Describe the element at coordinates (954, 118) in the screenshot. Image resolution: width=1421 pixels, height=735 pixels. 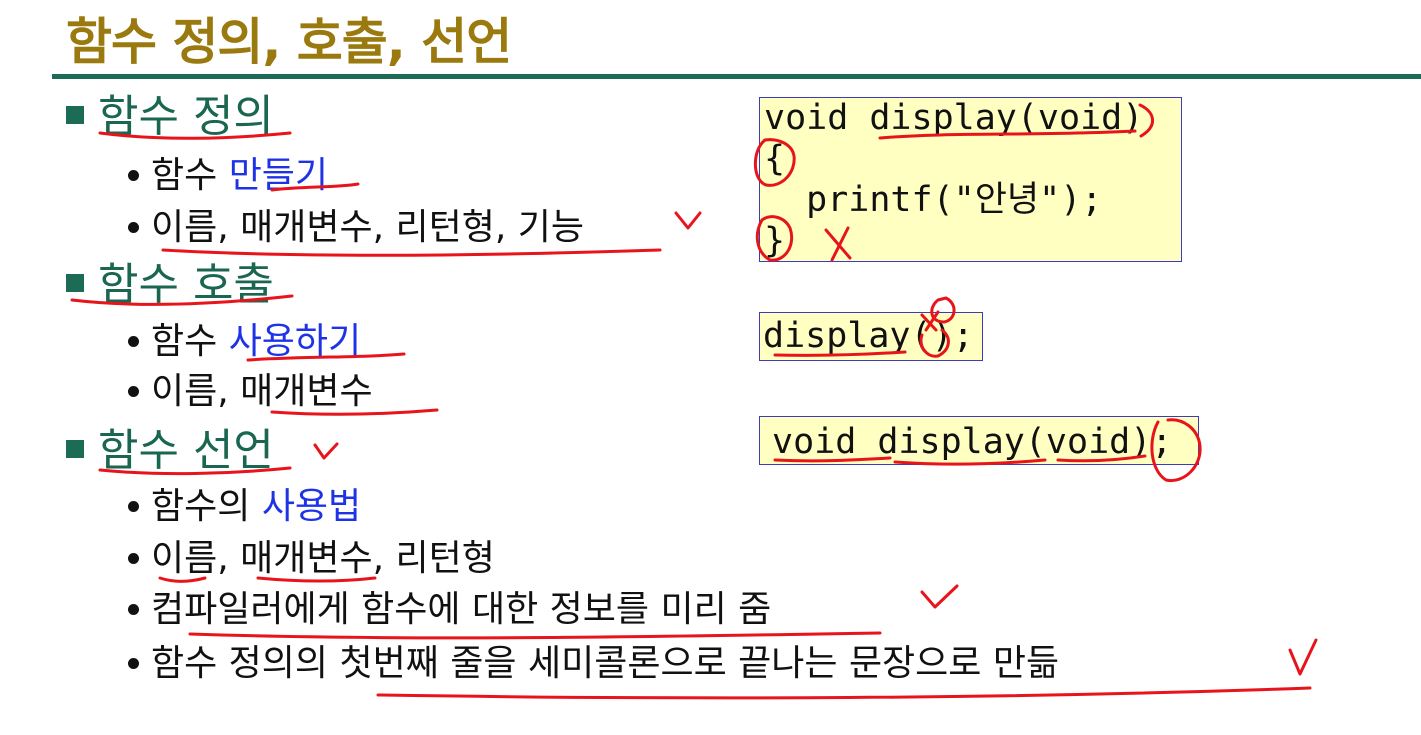
I see `code-line: void display(void)` at that location.